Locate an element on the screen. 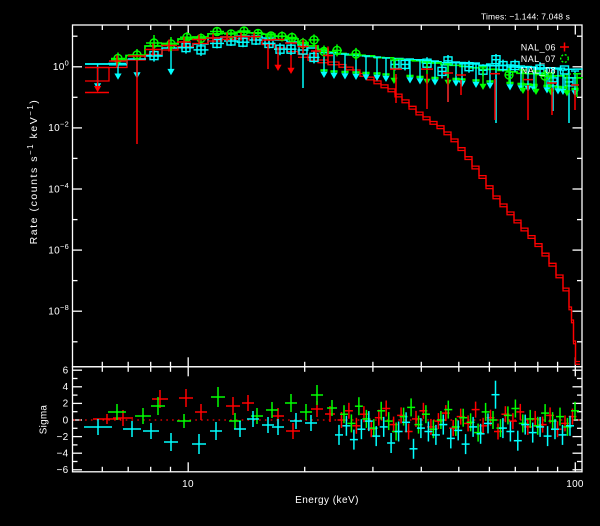 Image resolution: width=600 pixels, height=526 pixels. svg-text: 0 is located at coordinates (66, 420).